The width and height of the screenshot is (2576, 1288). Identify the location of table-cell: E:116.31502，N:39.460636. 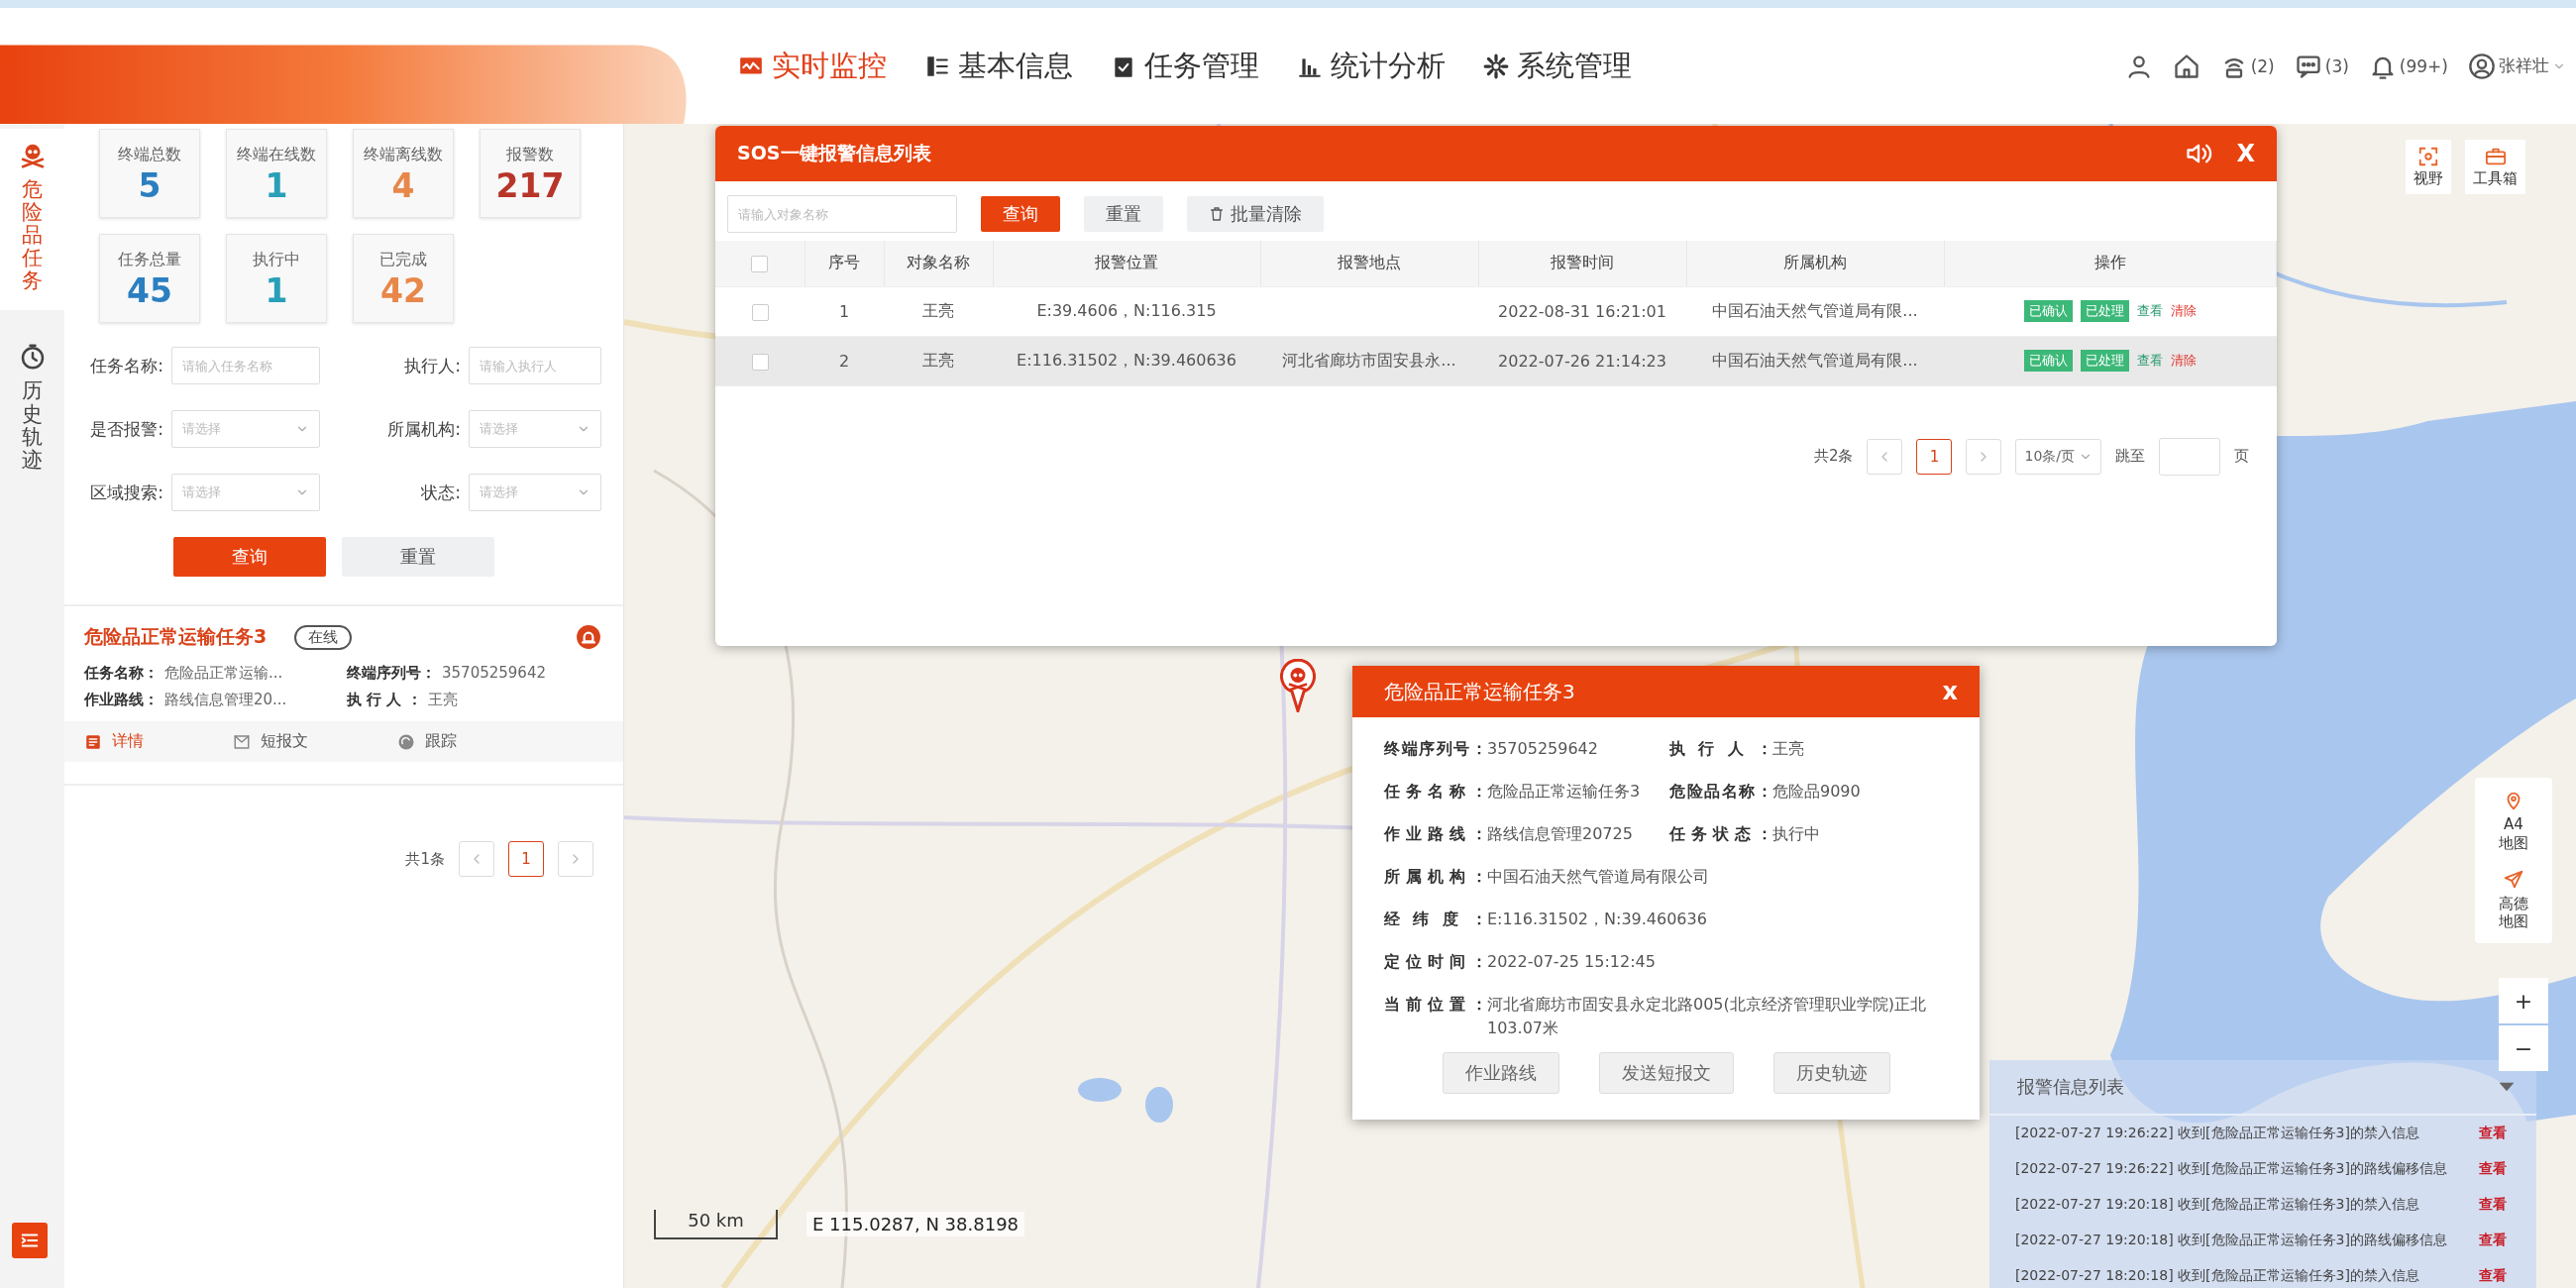
(1126, 360).